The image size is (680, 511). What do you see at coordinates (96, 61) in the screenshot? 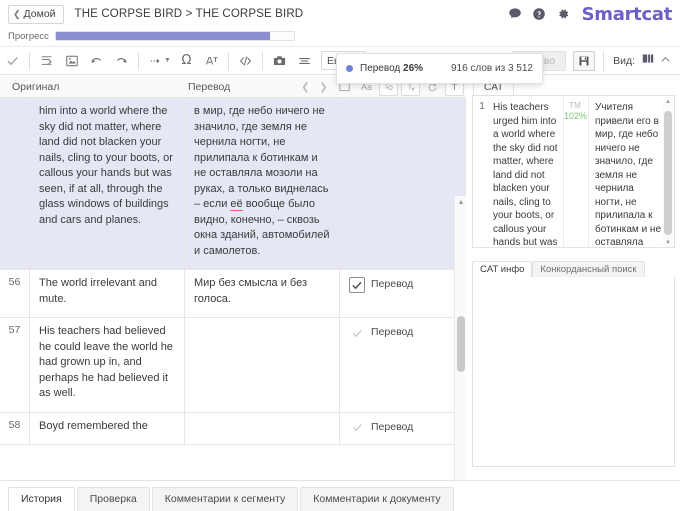
I see `undo-icon` at bounding box center [96, 61].